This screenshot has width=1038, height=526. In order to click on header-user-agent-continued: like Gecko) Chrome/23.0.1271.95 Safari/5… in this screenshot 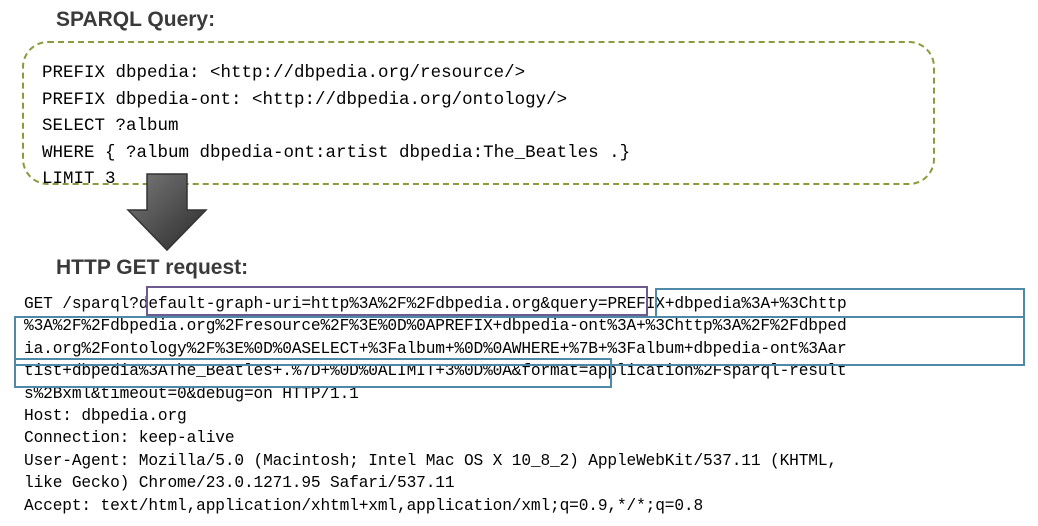, I will do `click(239, 483)`.